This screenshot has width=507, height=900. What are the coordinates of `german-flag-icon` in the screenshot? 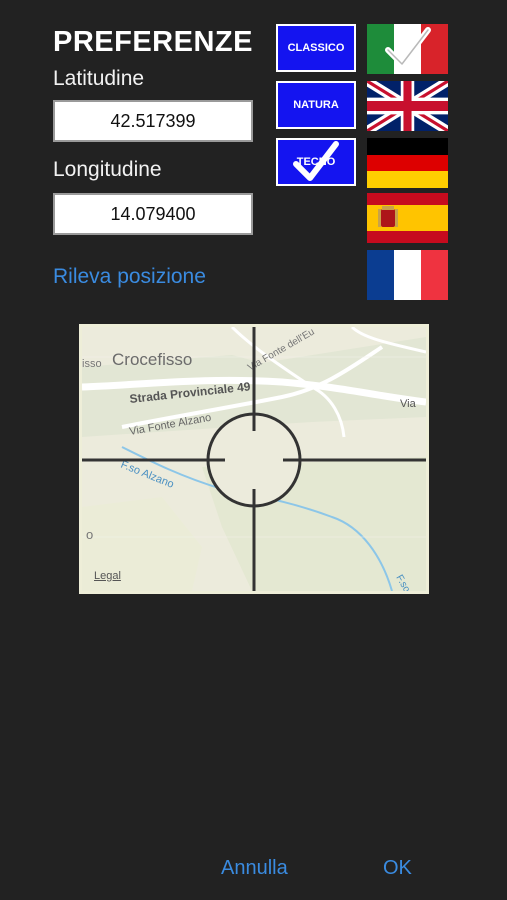 It's located at (407, 163).